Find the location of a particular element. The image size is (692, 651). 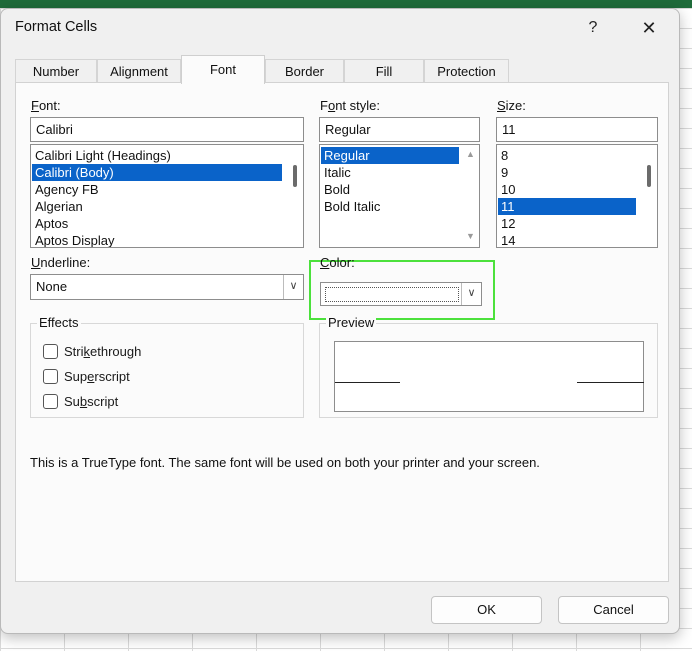

font-style-list: Regular Italic Bold Bold Italic ▲ ▼ is located at coordinates (399, 196).